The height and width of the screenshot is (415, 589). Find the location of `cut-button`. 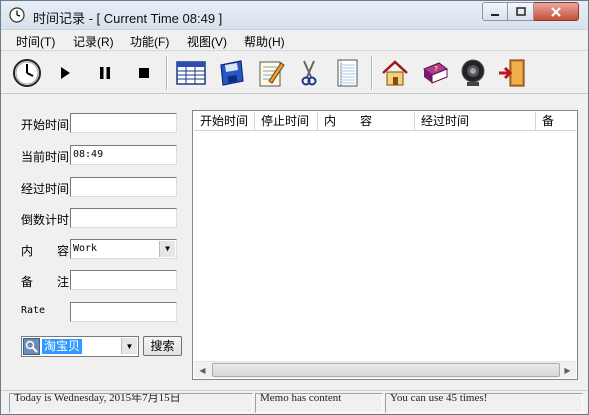

cut-button is located at coordinates (309, 73).